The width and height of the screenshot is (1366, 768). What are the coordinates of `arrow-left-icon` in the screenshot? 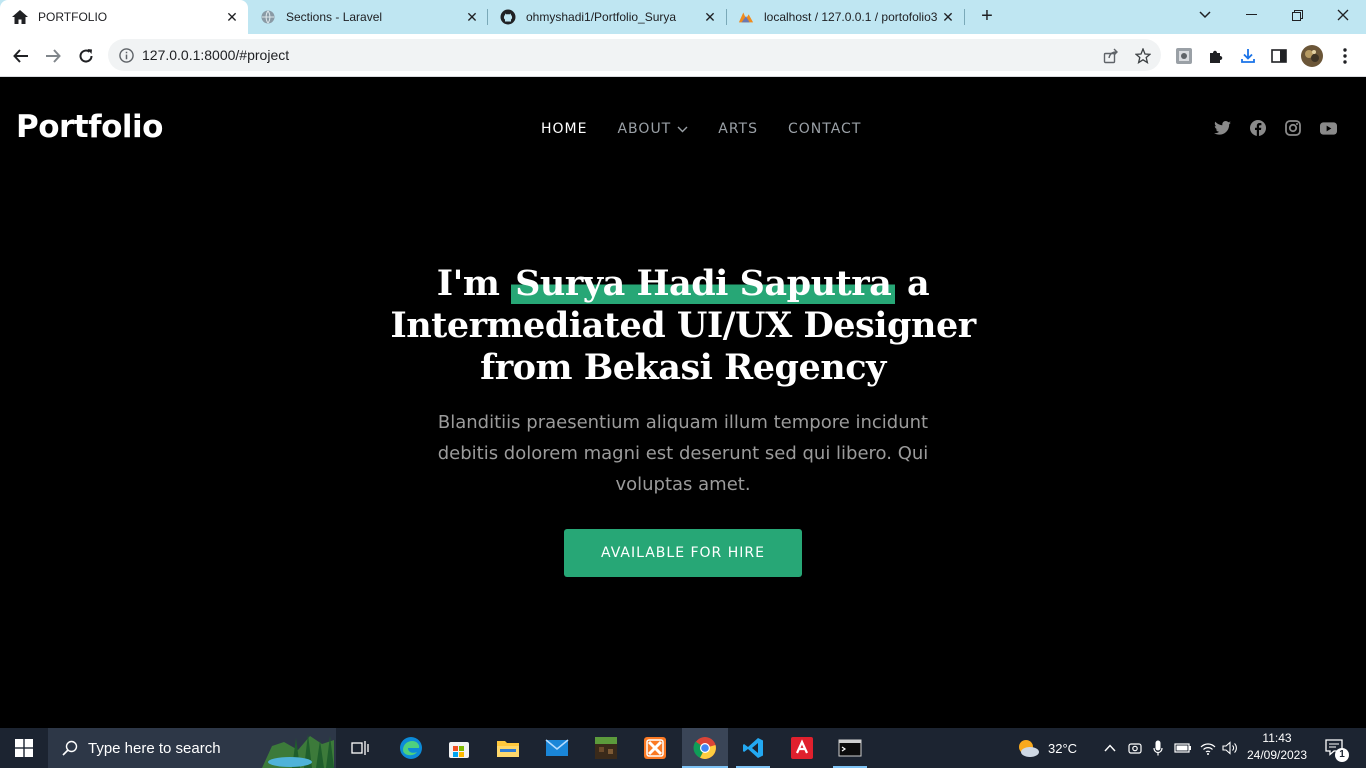 It's located at (20, 56).